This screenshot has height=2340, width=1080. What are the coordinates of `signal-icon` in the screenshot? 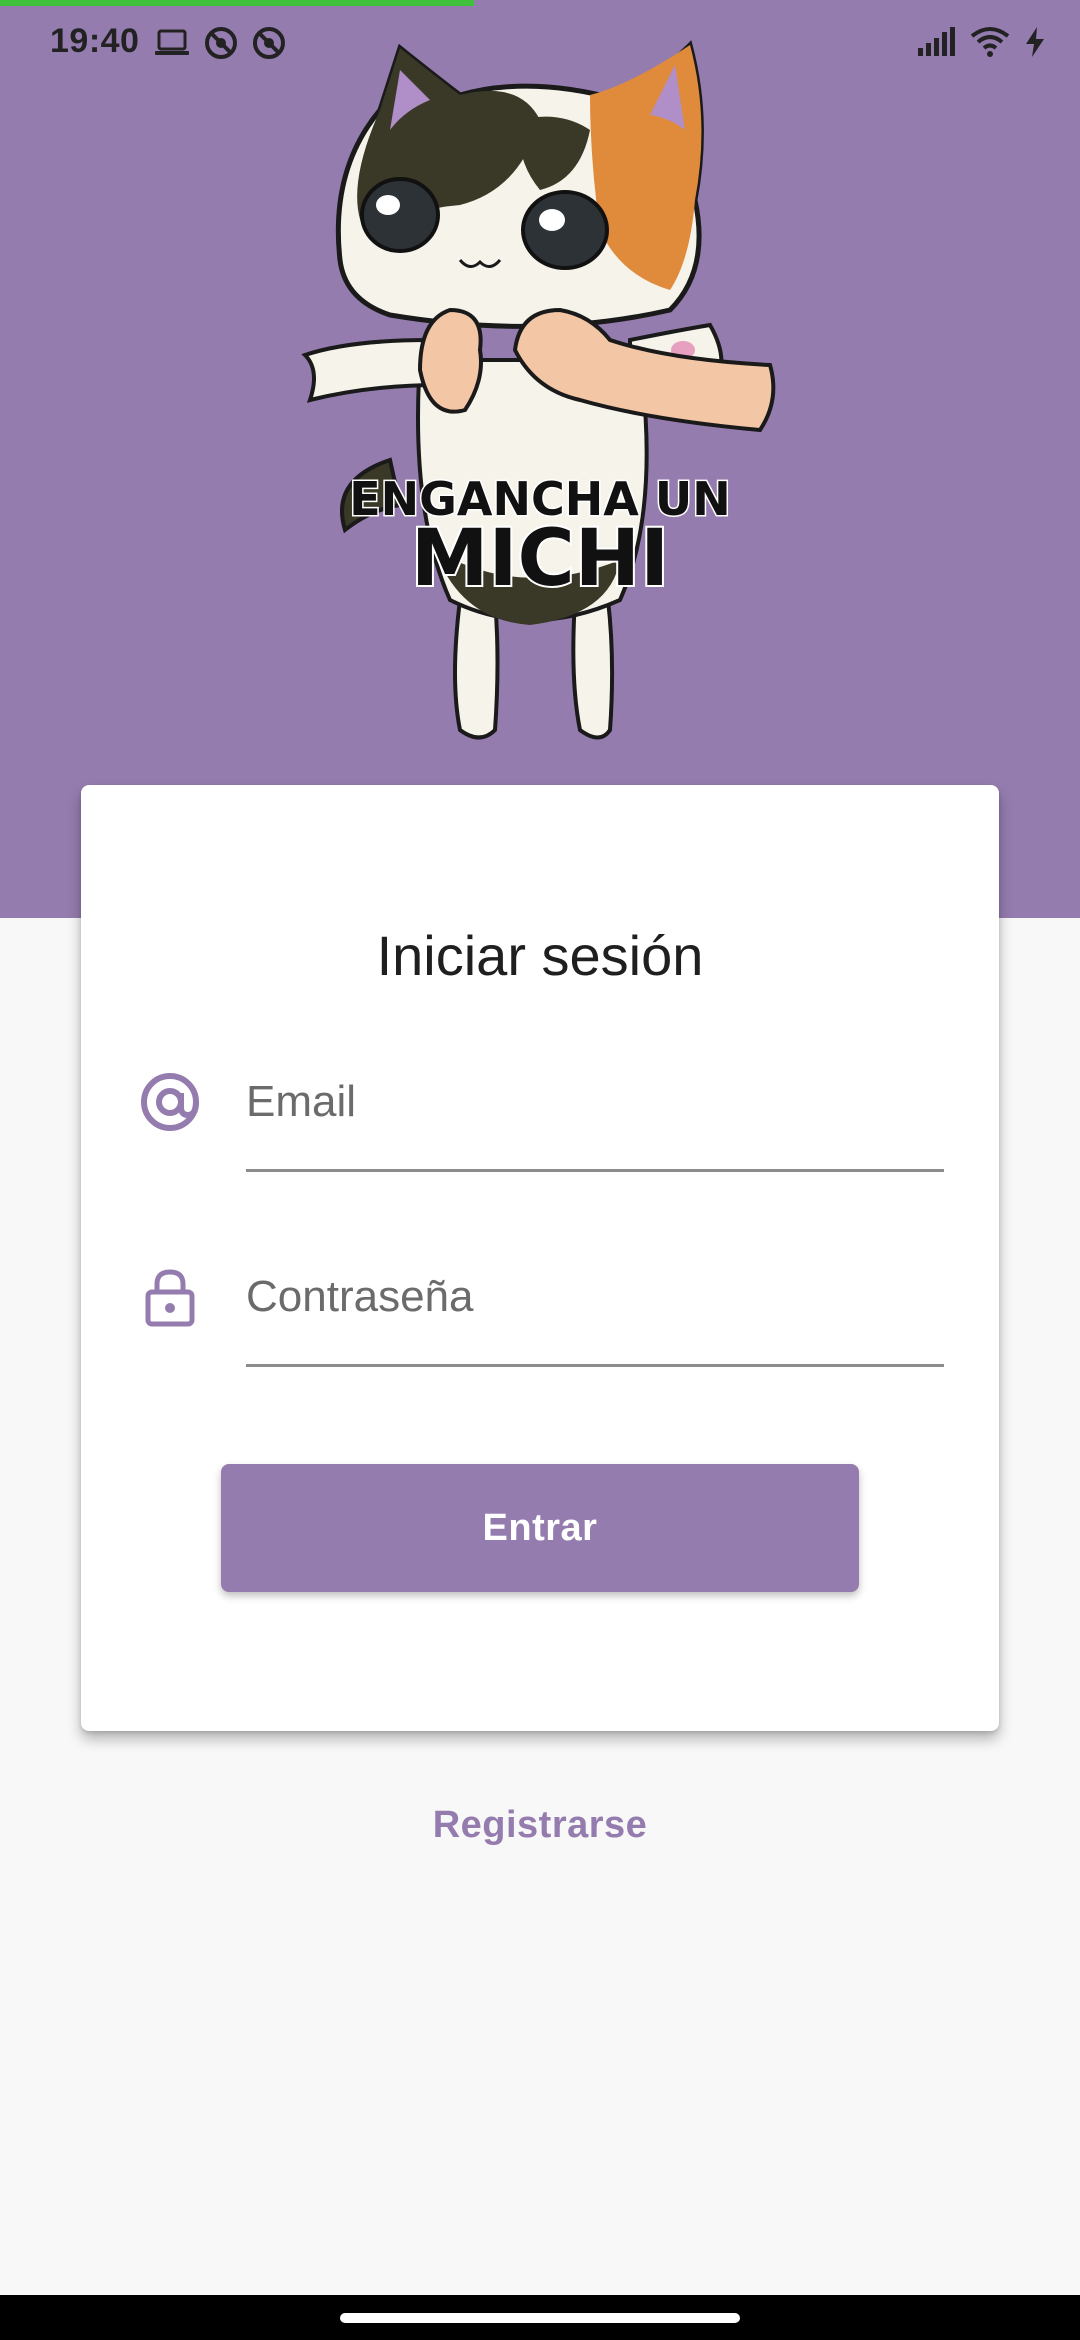 It's located at (936, 41).